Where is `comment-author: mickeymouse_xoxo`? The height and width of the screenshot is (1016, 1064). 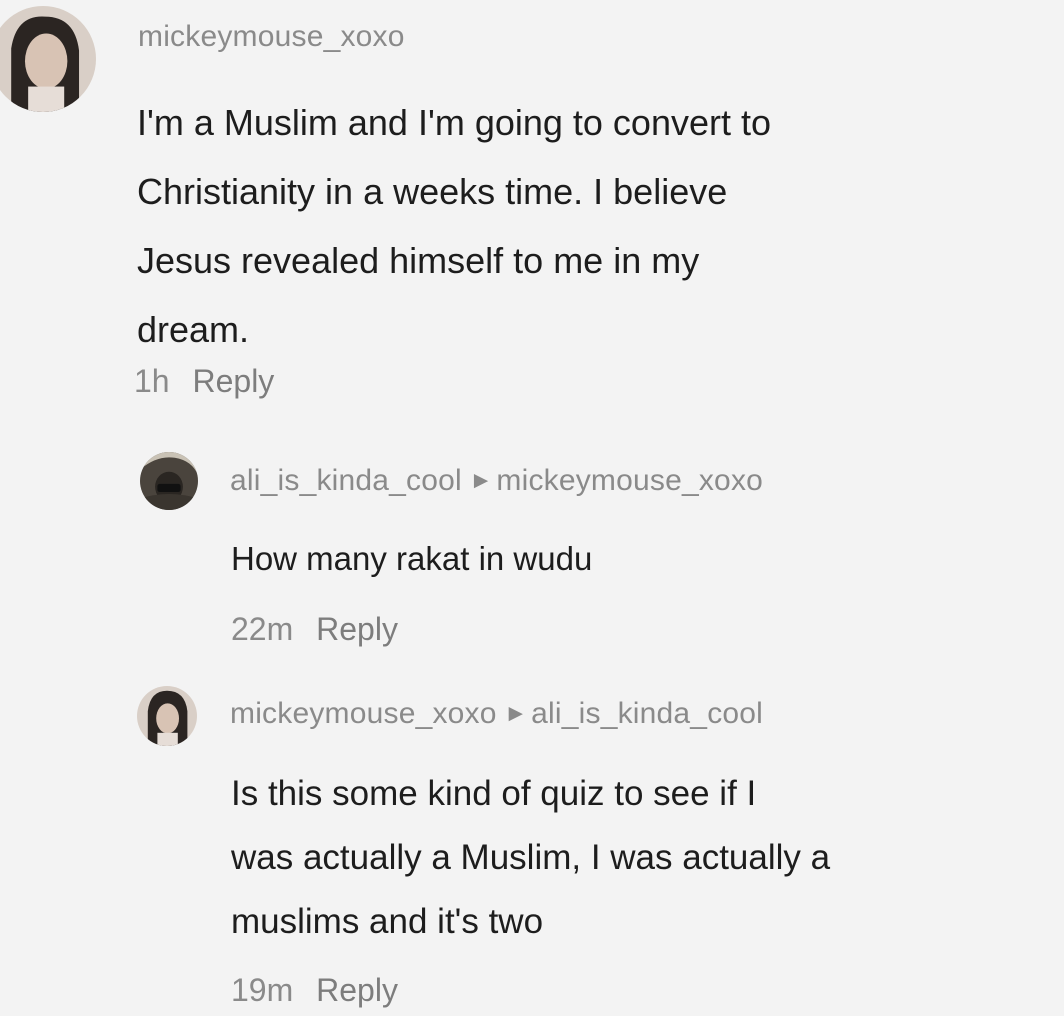 comment-author: mickeymouse_xoxo is located at coordinates (271, 37).